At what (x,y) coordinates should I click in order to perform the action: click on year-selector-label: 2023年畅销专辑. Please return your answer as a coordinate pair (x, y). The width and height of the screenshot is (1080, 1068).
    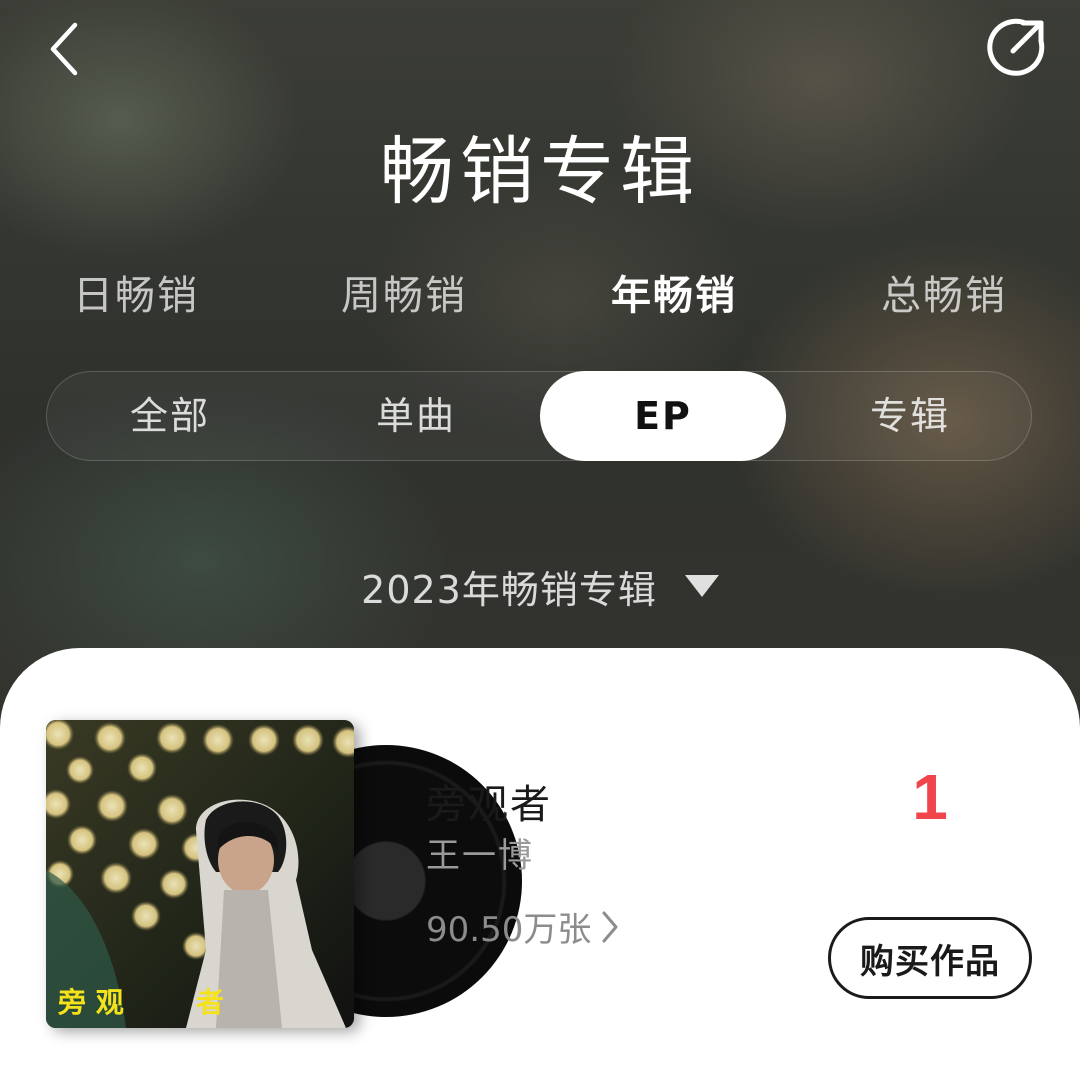
    Looking at the image, I should click on (509, 589).